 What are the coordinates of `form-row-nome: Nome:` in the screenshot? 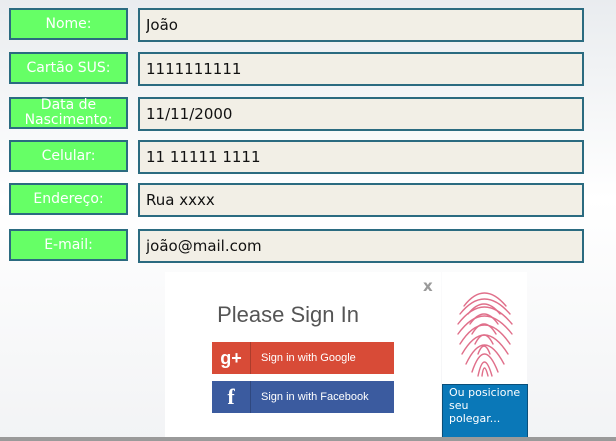 It's located at (308, 25).